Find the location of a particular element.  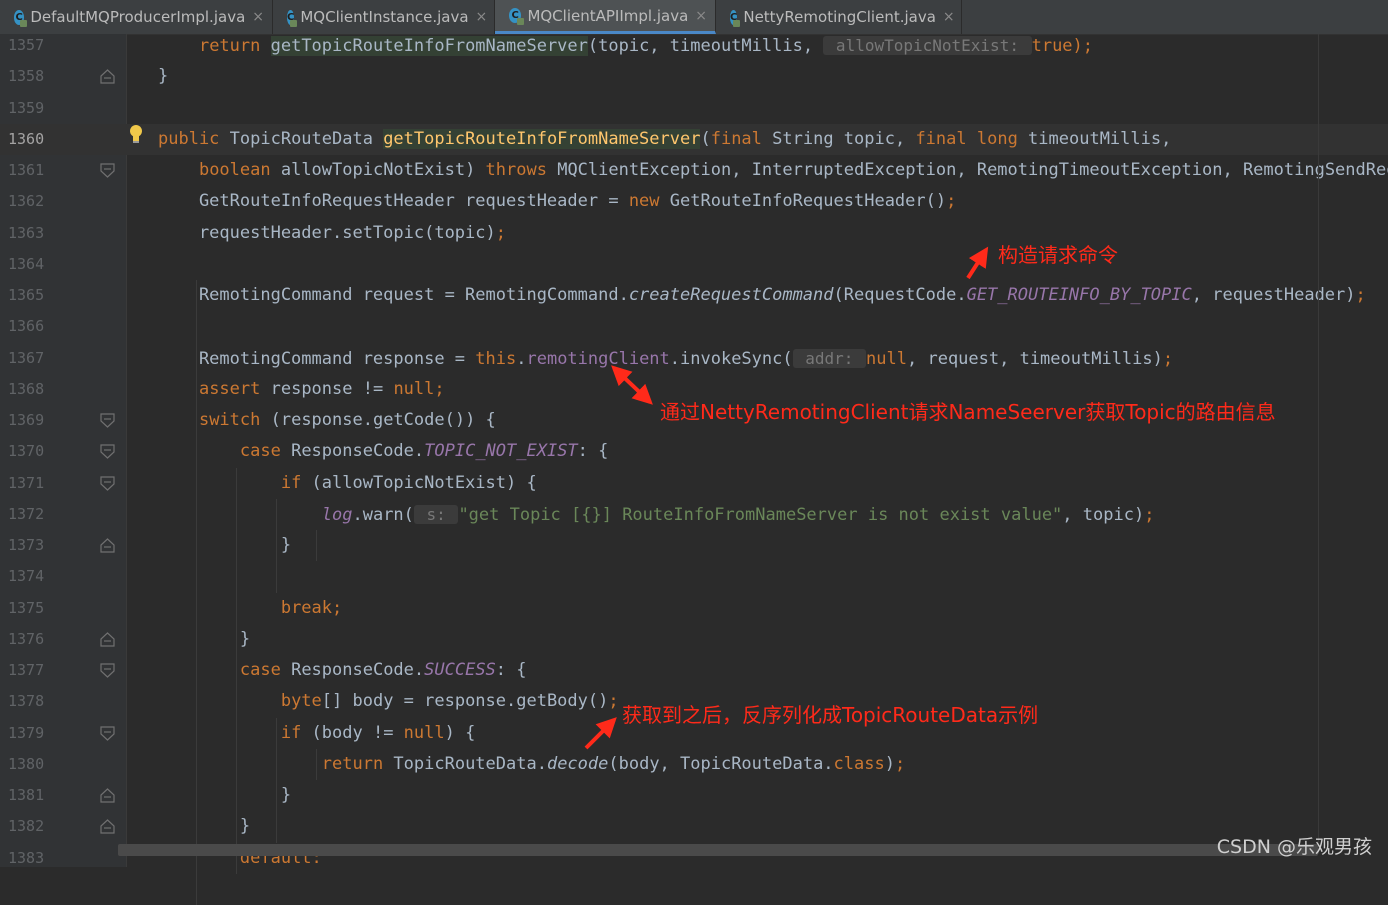

line-number: 1383 is located at coordinates (26, 857).